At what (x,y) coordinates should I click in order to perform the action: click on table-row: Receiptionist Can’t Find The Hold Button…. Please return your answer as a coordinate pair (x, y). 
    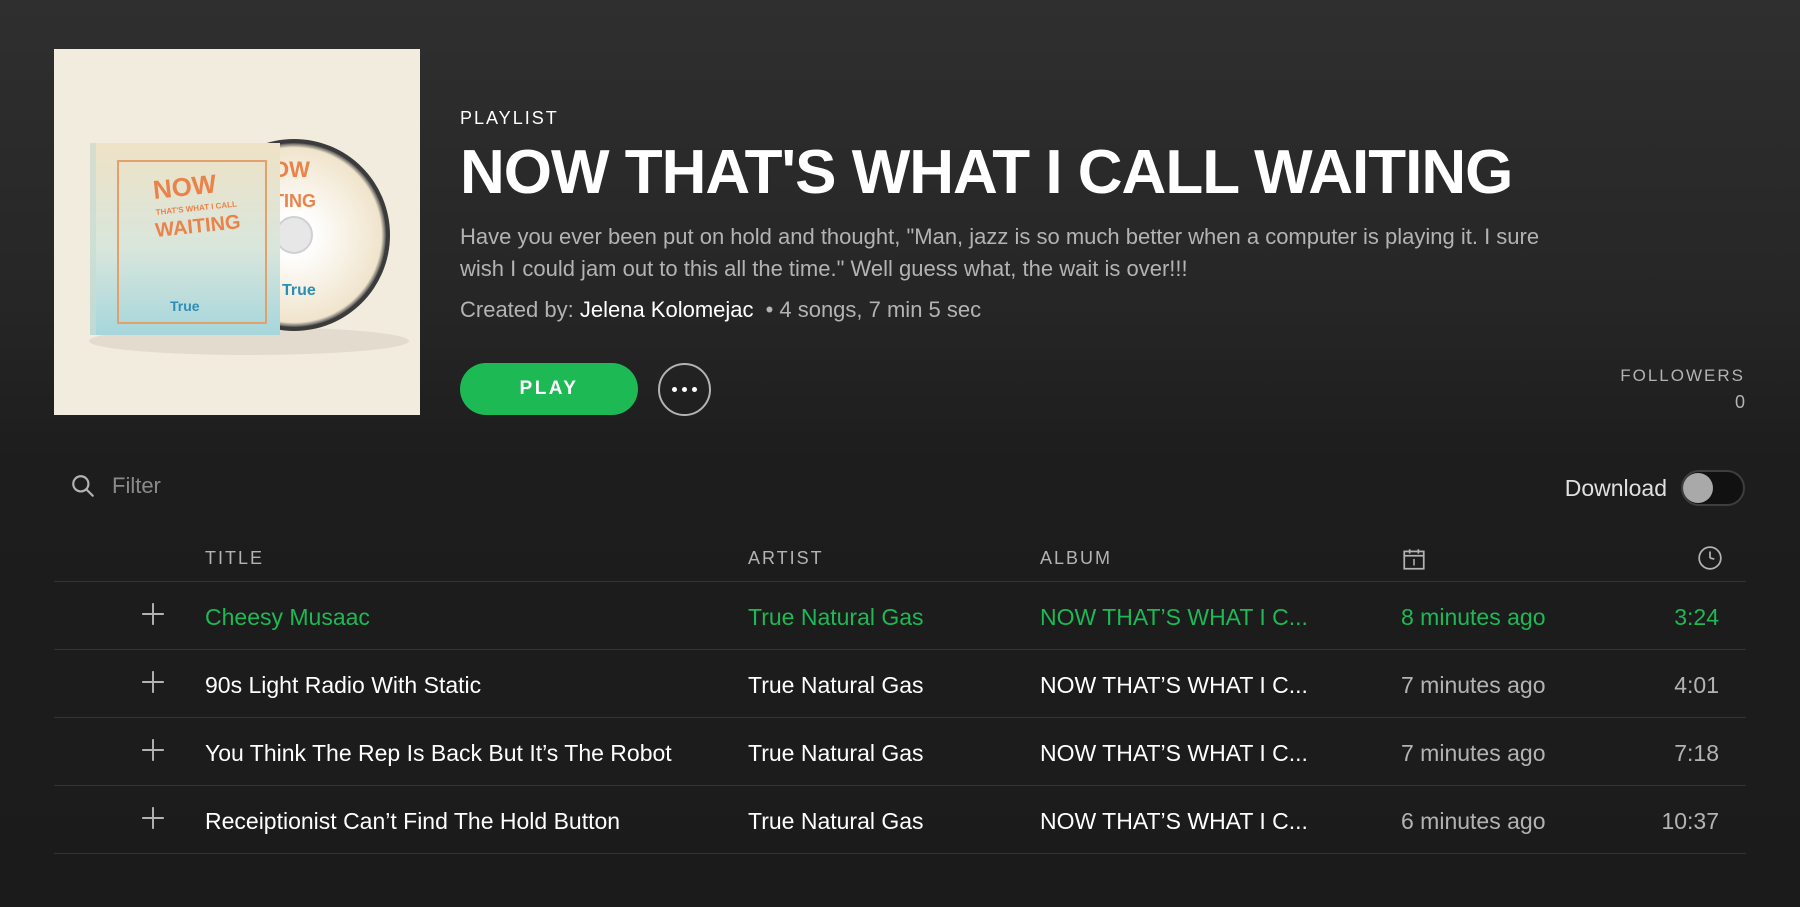
    Looking at the image, I should click on (900, 820).